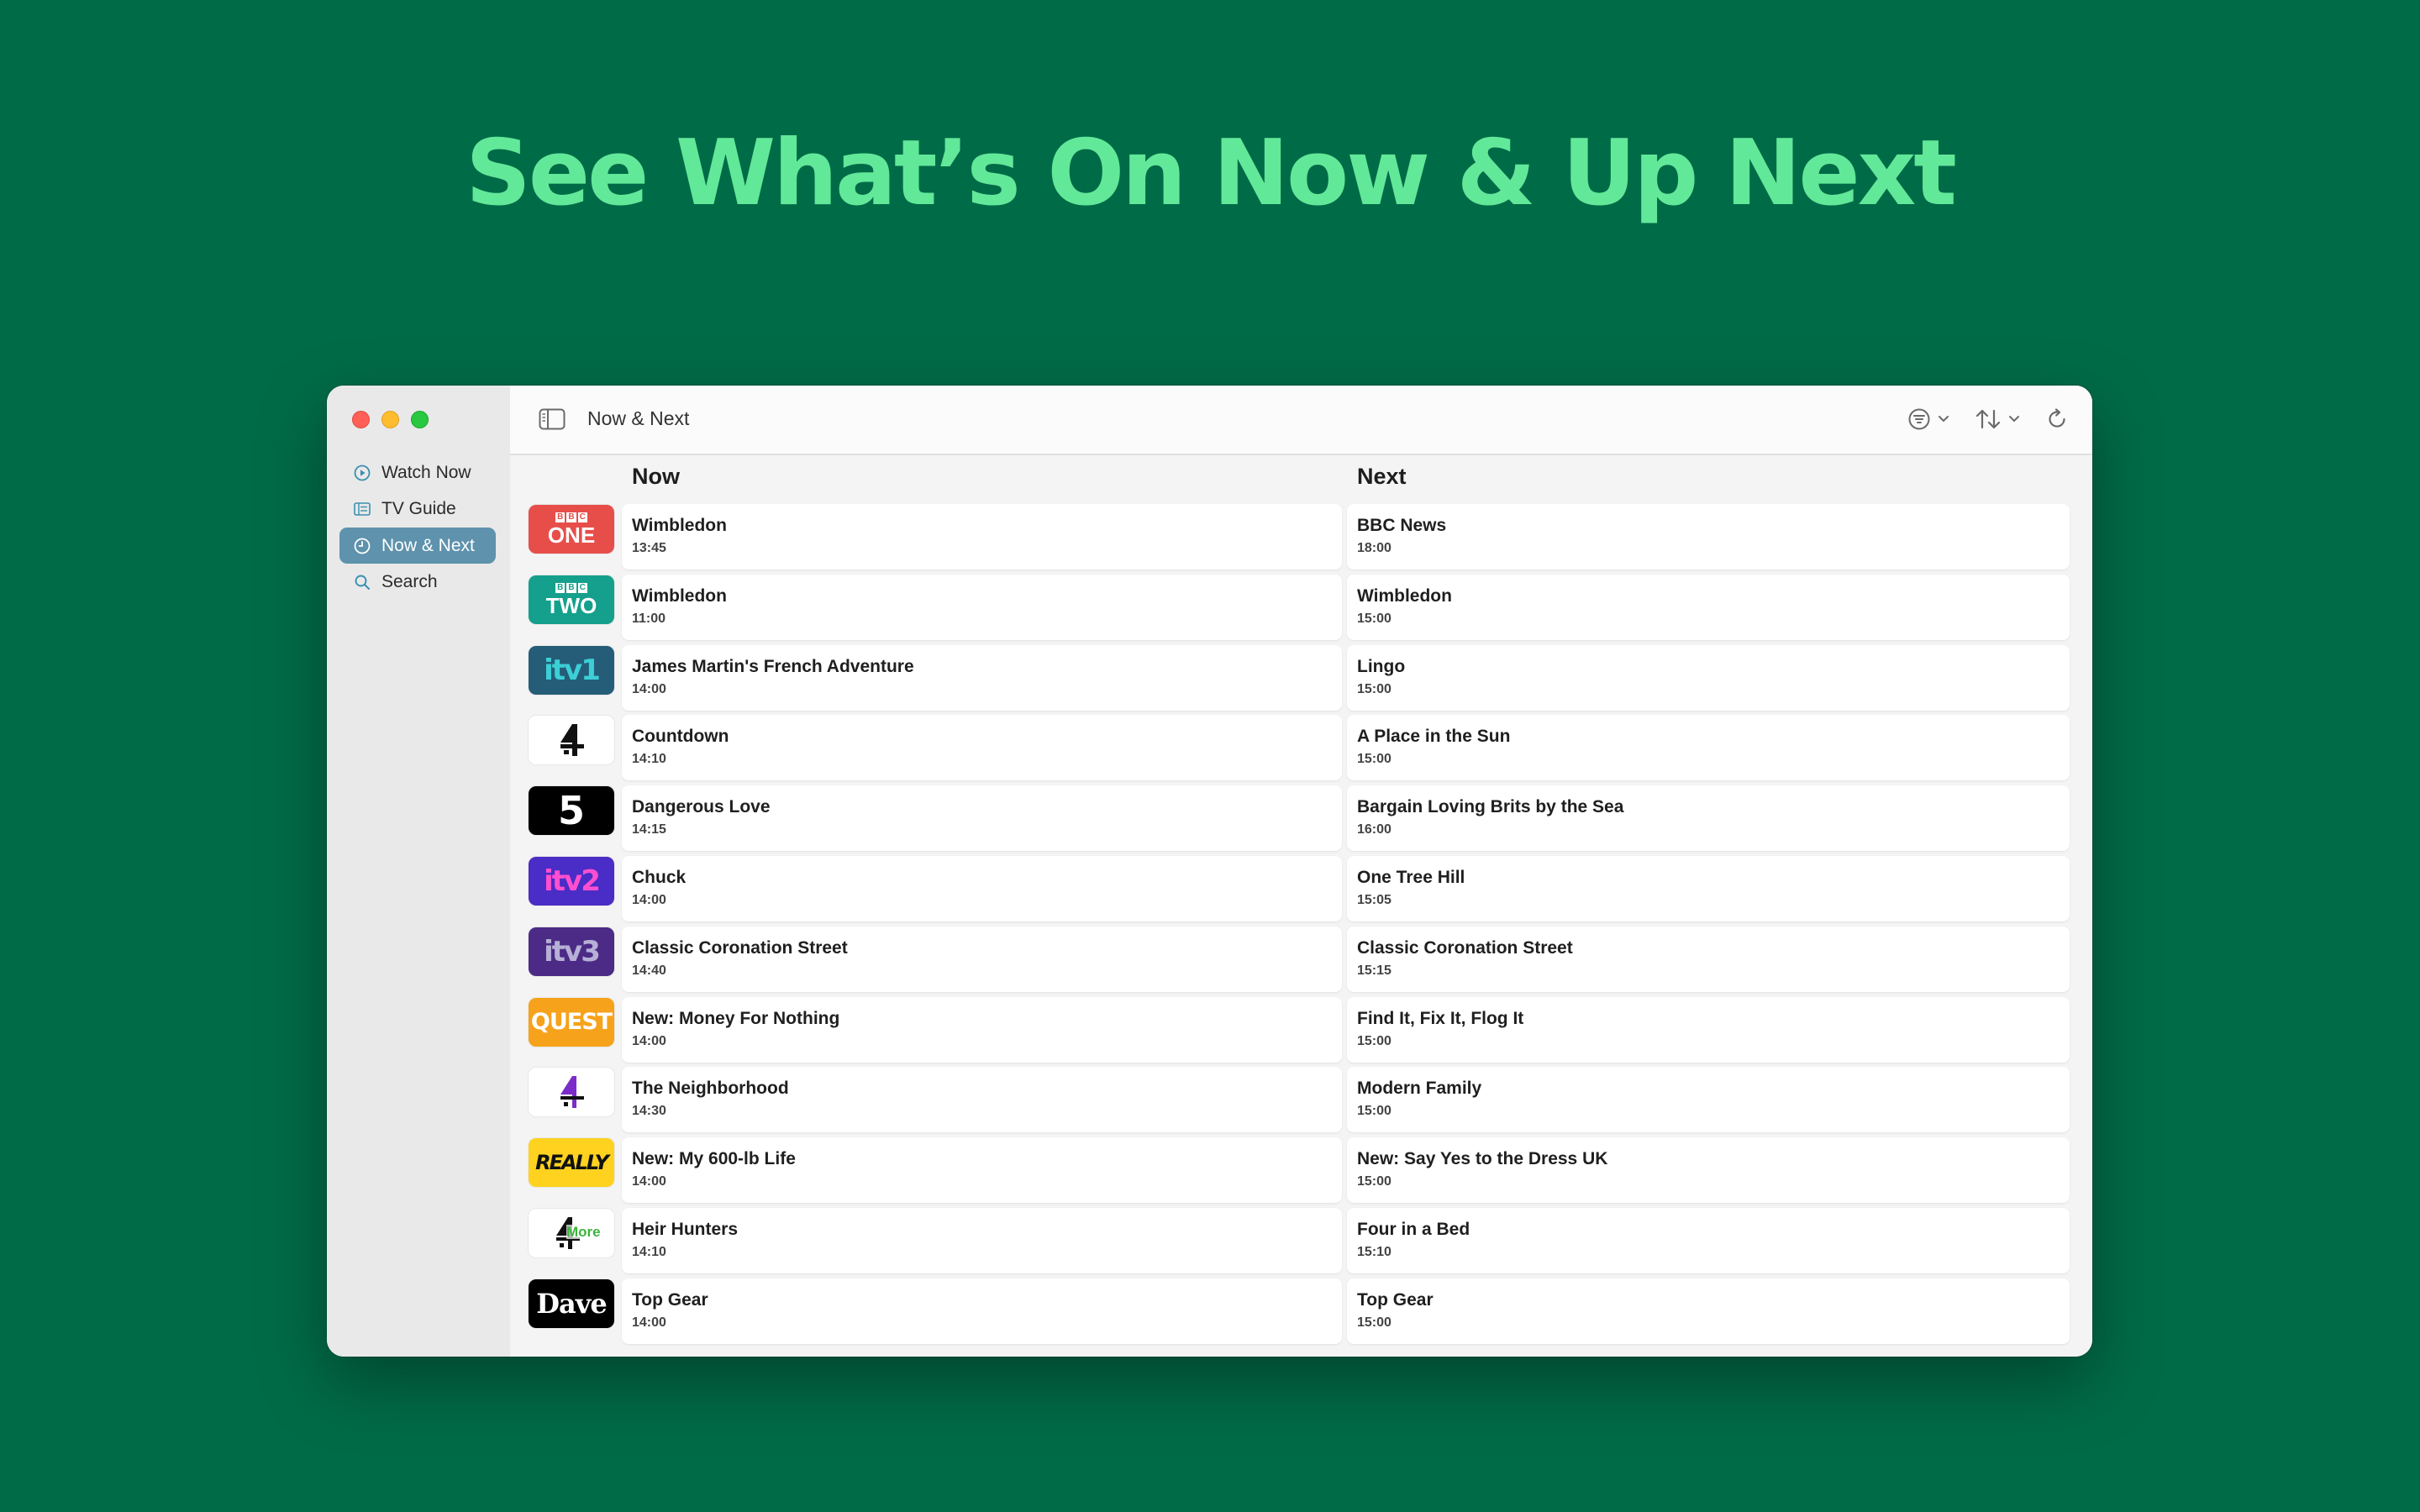 The width and height of the screenshot is (2420, 1512). Describe the element at coordinates (1301, 420) in the screenshot. I see `toolbar: Now & Next` at that location.